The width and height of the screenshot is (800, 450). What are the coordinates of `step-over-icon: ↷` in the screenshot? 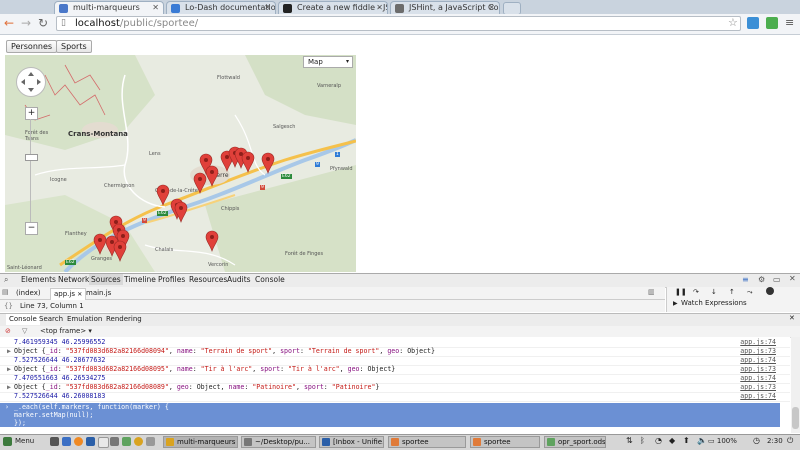 It's located at (696, 292).